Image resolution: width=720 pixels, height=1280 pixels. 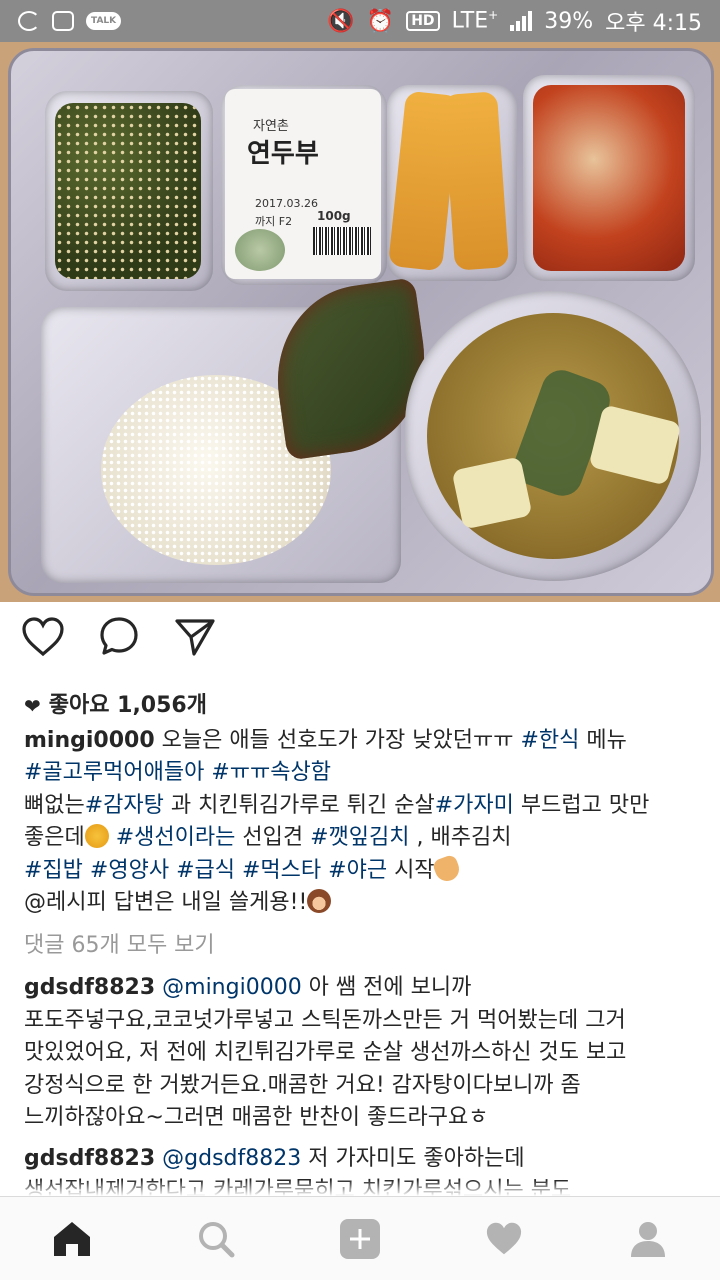 I want to click on tray-compartment-tofu: 자연촌 연두부 2017.03.26 까지 F2 100g, so click(x=304, y=185).